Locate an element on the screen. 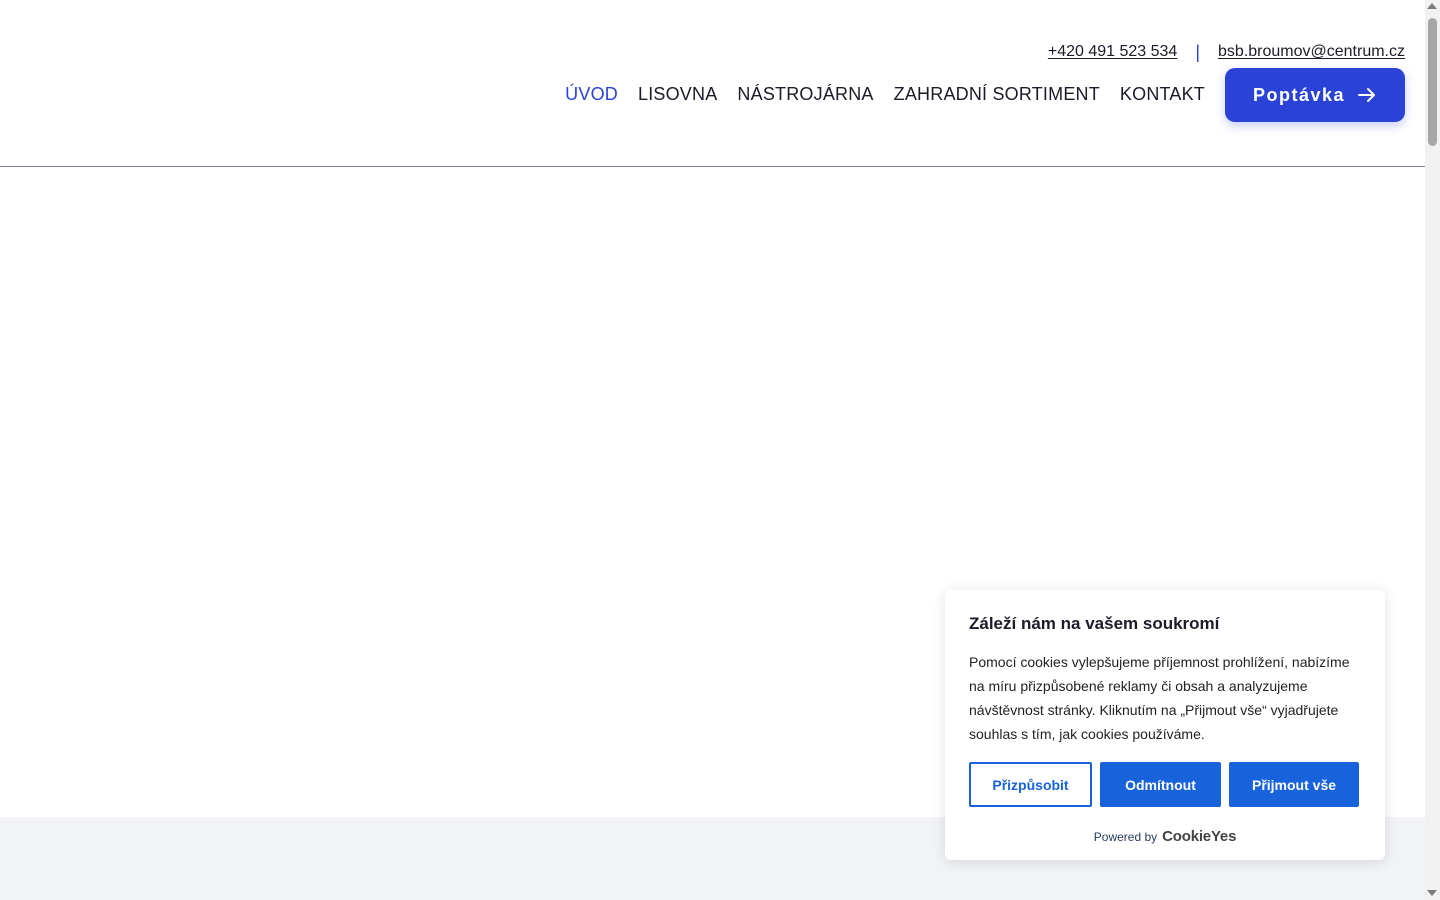  cookie-buttons: Přizpůsobit Odmítnout Přijmout vše is located at coordinates (1164, 784).